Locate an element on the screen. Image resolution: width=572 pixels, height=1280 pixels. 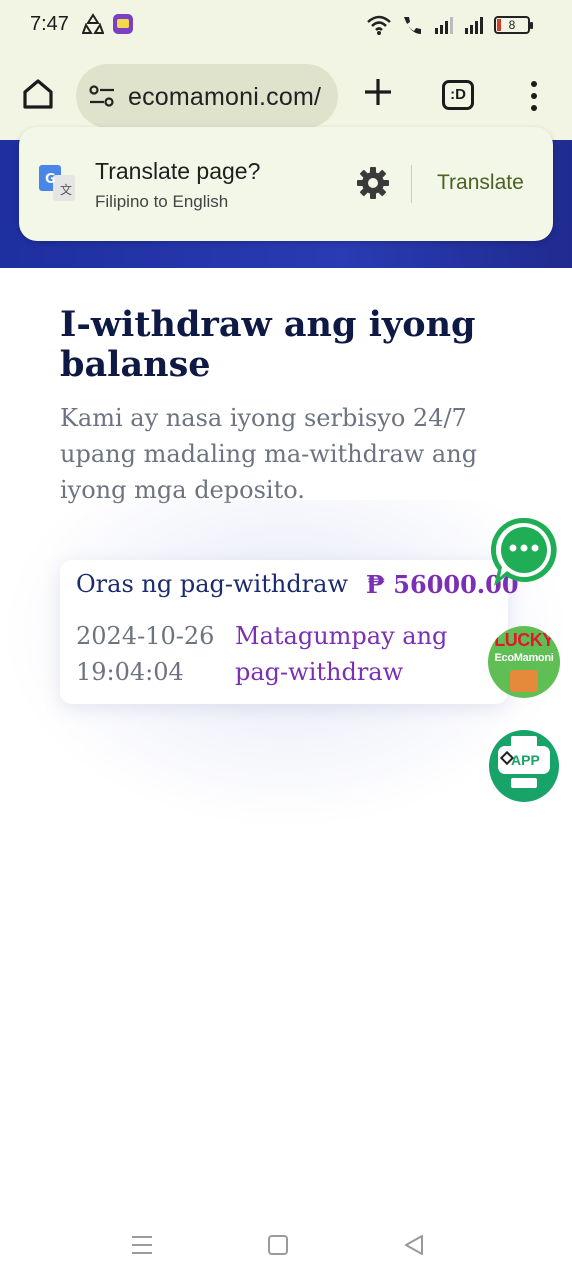
translate-title: Translate page? is located at coordinates (178, 171).